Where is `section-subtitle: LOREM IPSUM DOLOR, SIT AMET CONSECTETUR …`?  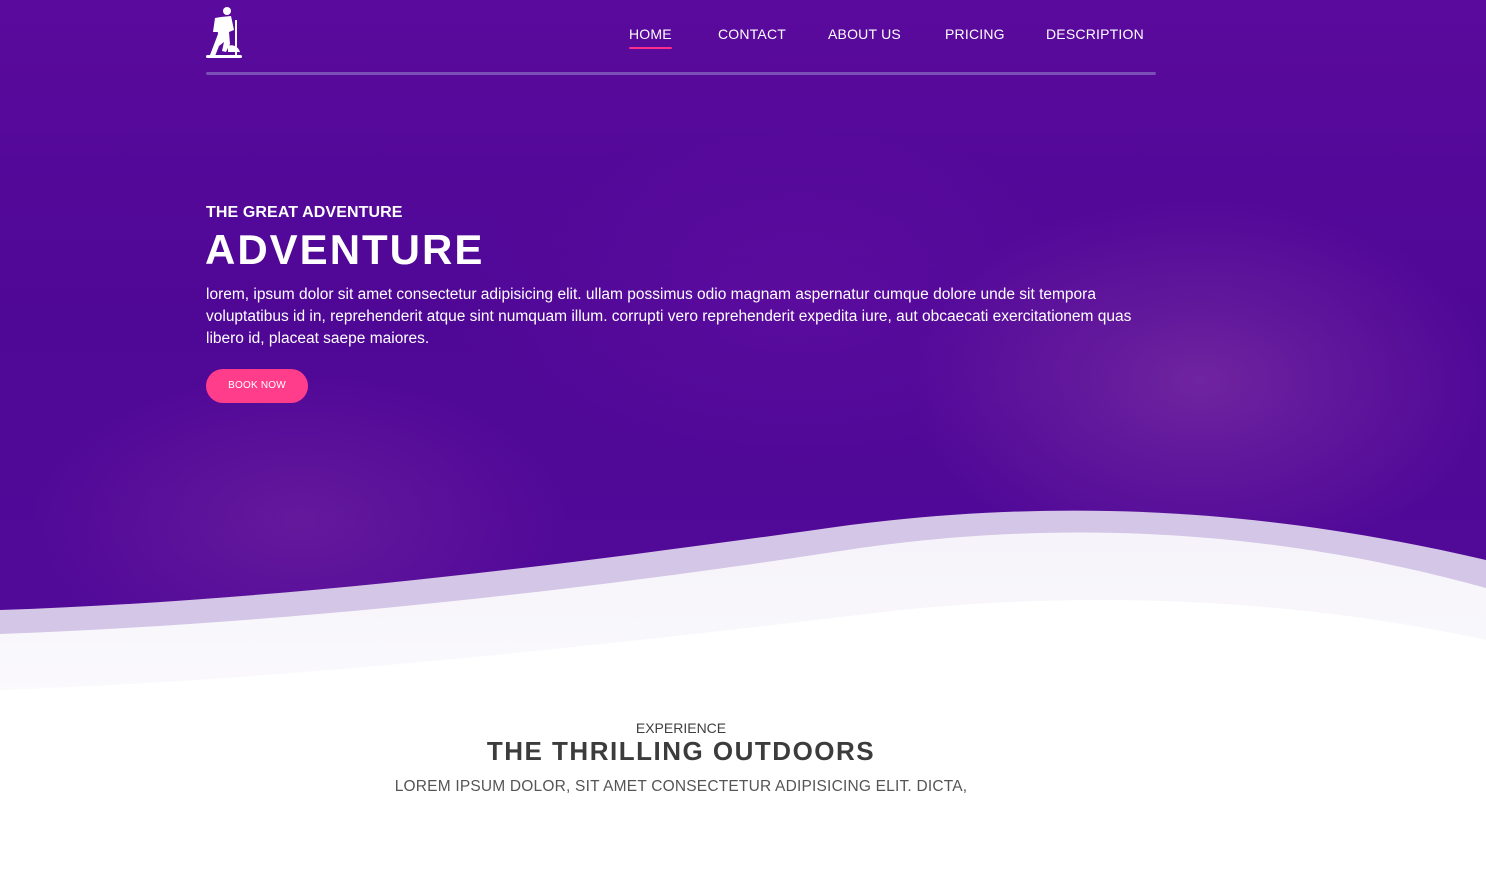
section-subtitle: LOREM IPSUM DOLOR, SIT AMET CONSECTETUR … is located at coordinates (681, 786).